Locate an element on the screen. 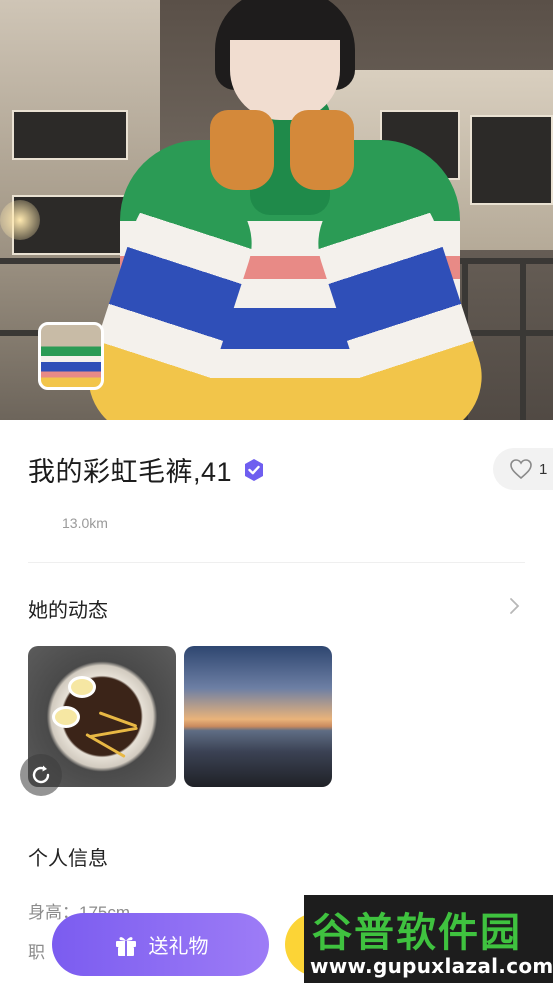  send-gift-button: 送礼物 is located at coordinates (160, 944).